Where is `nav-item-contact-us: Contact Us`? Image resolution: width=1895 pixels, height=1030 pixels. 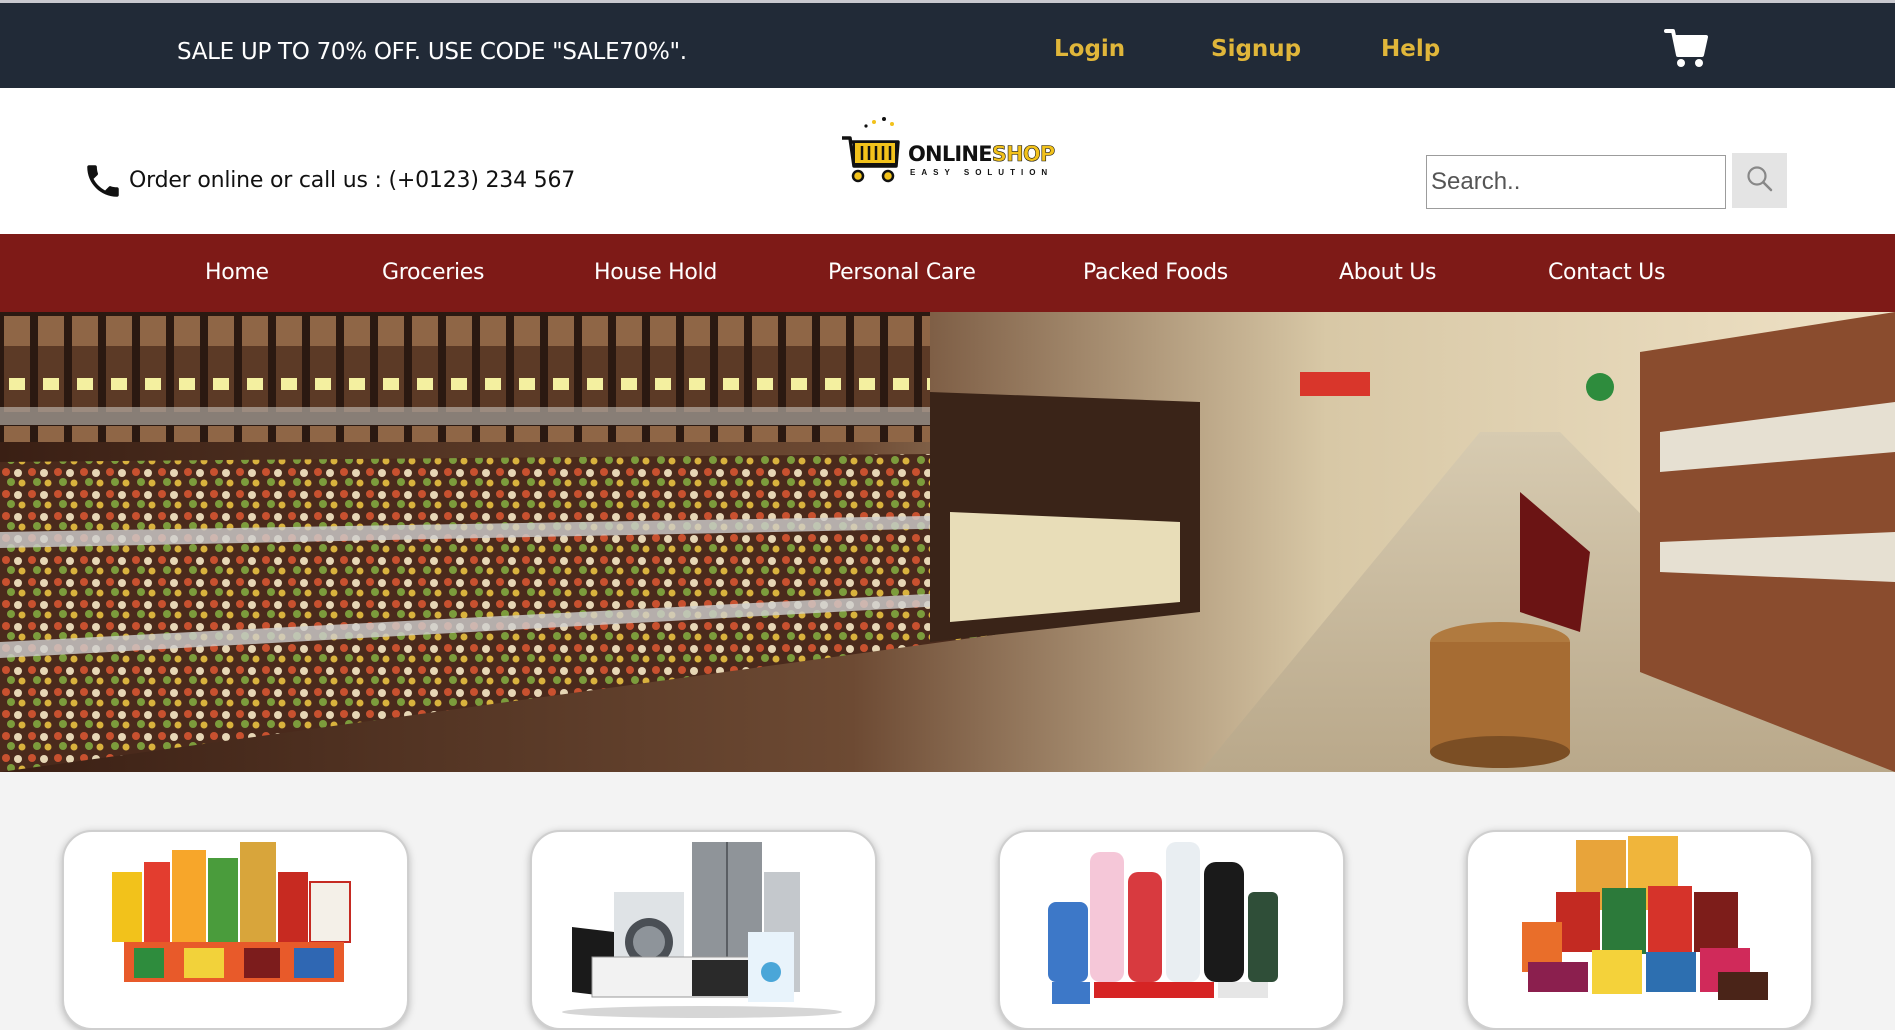
nav-item-contact-us: Contact Us is located at coordinates (1606, 272).